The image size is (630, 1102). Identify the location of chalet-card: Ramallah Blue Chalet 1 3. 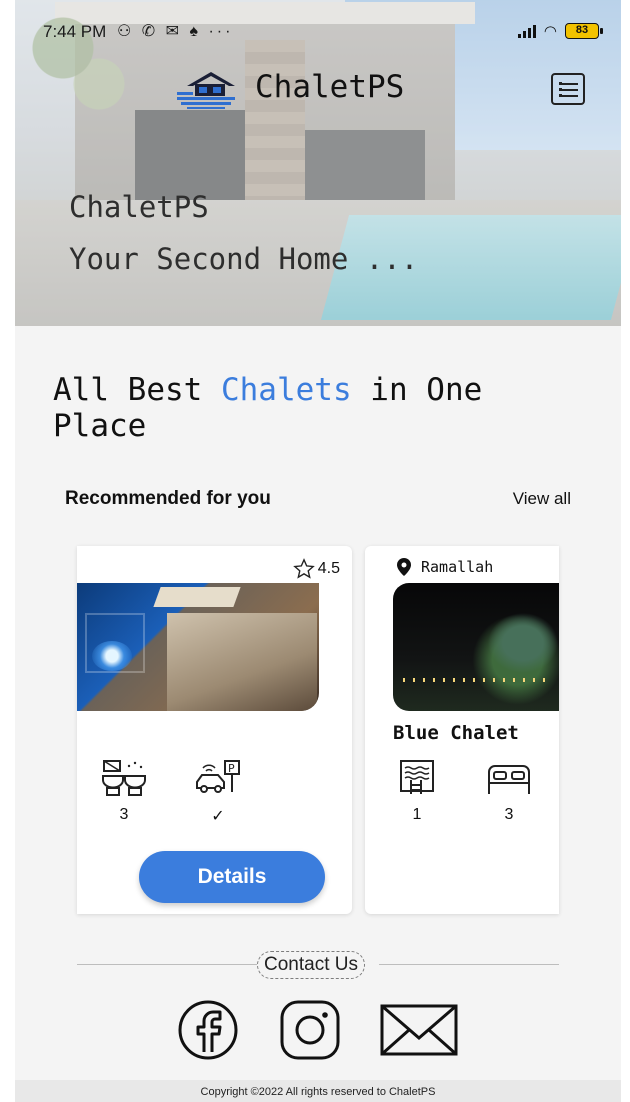
(462, 730).